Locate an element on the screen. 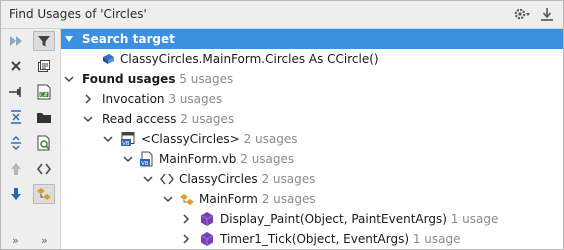 Image resolution: width=564 pixels, height=250 pixels. svg-text: C# is located at coordinates (44, 95).